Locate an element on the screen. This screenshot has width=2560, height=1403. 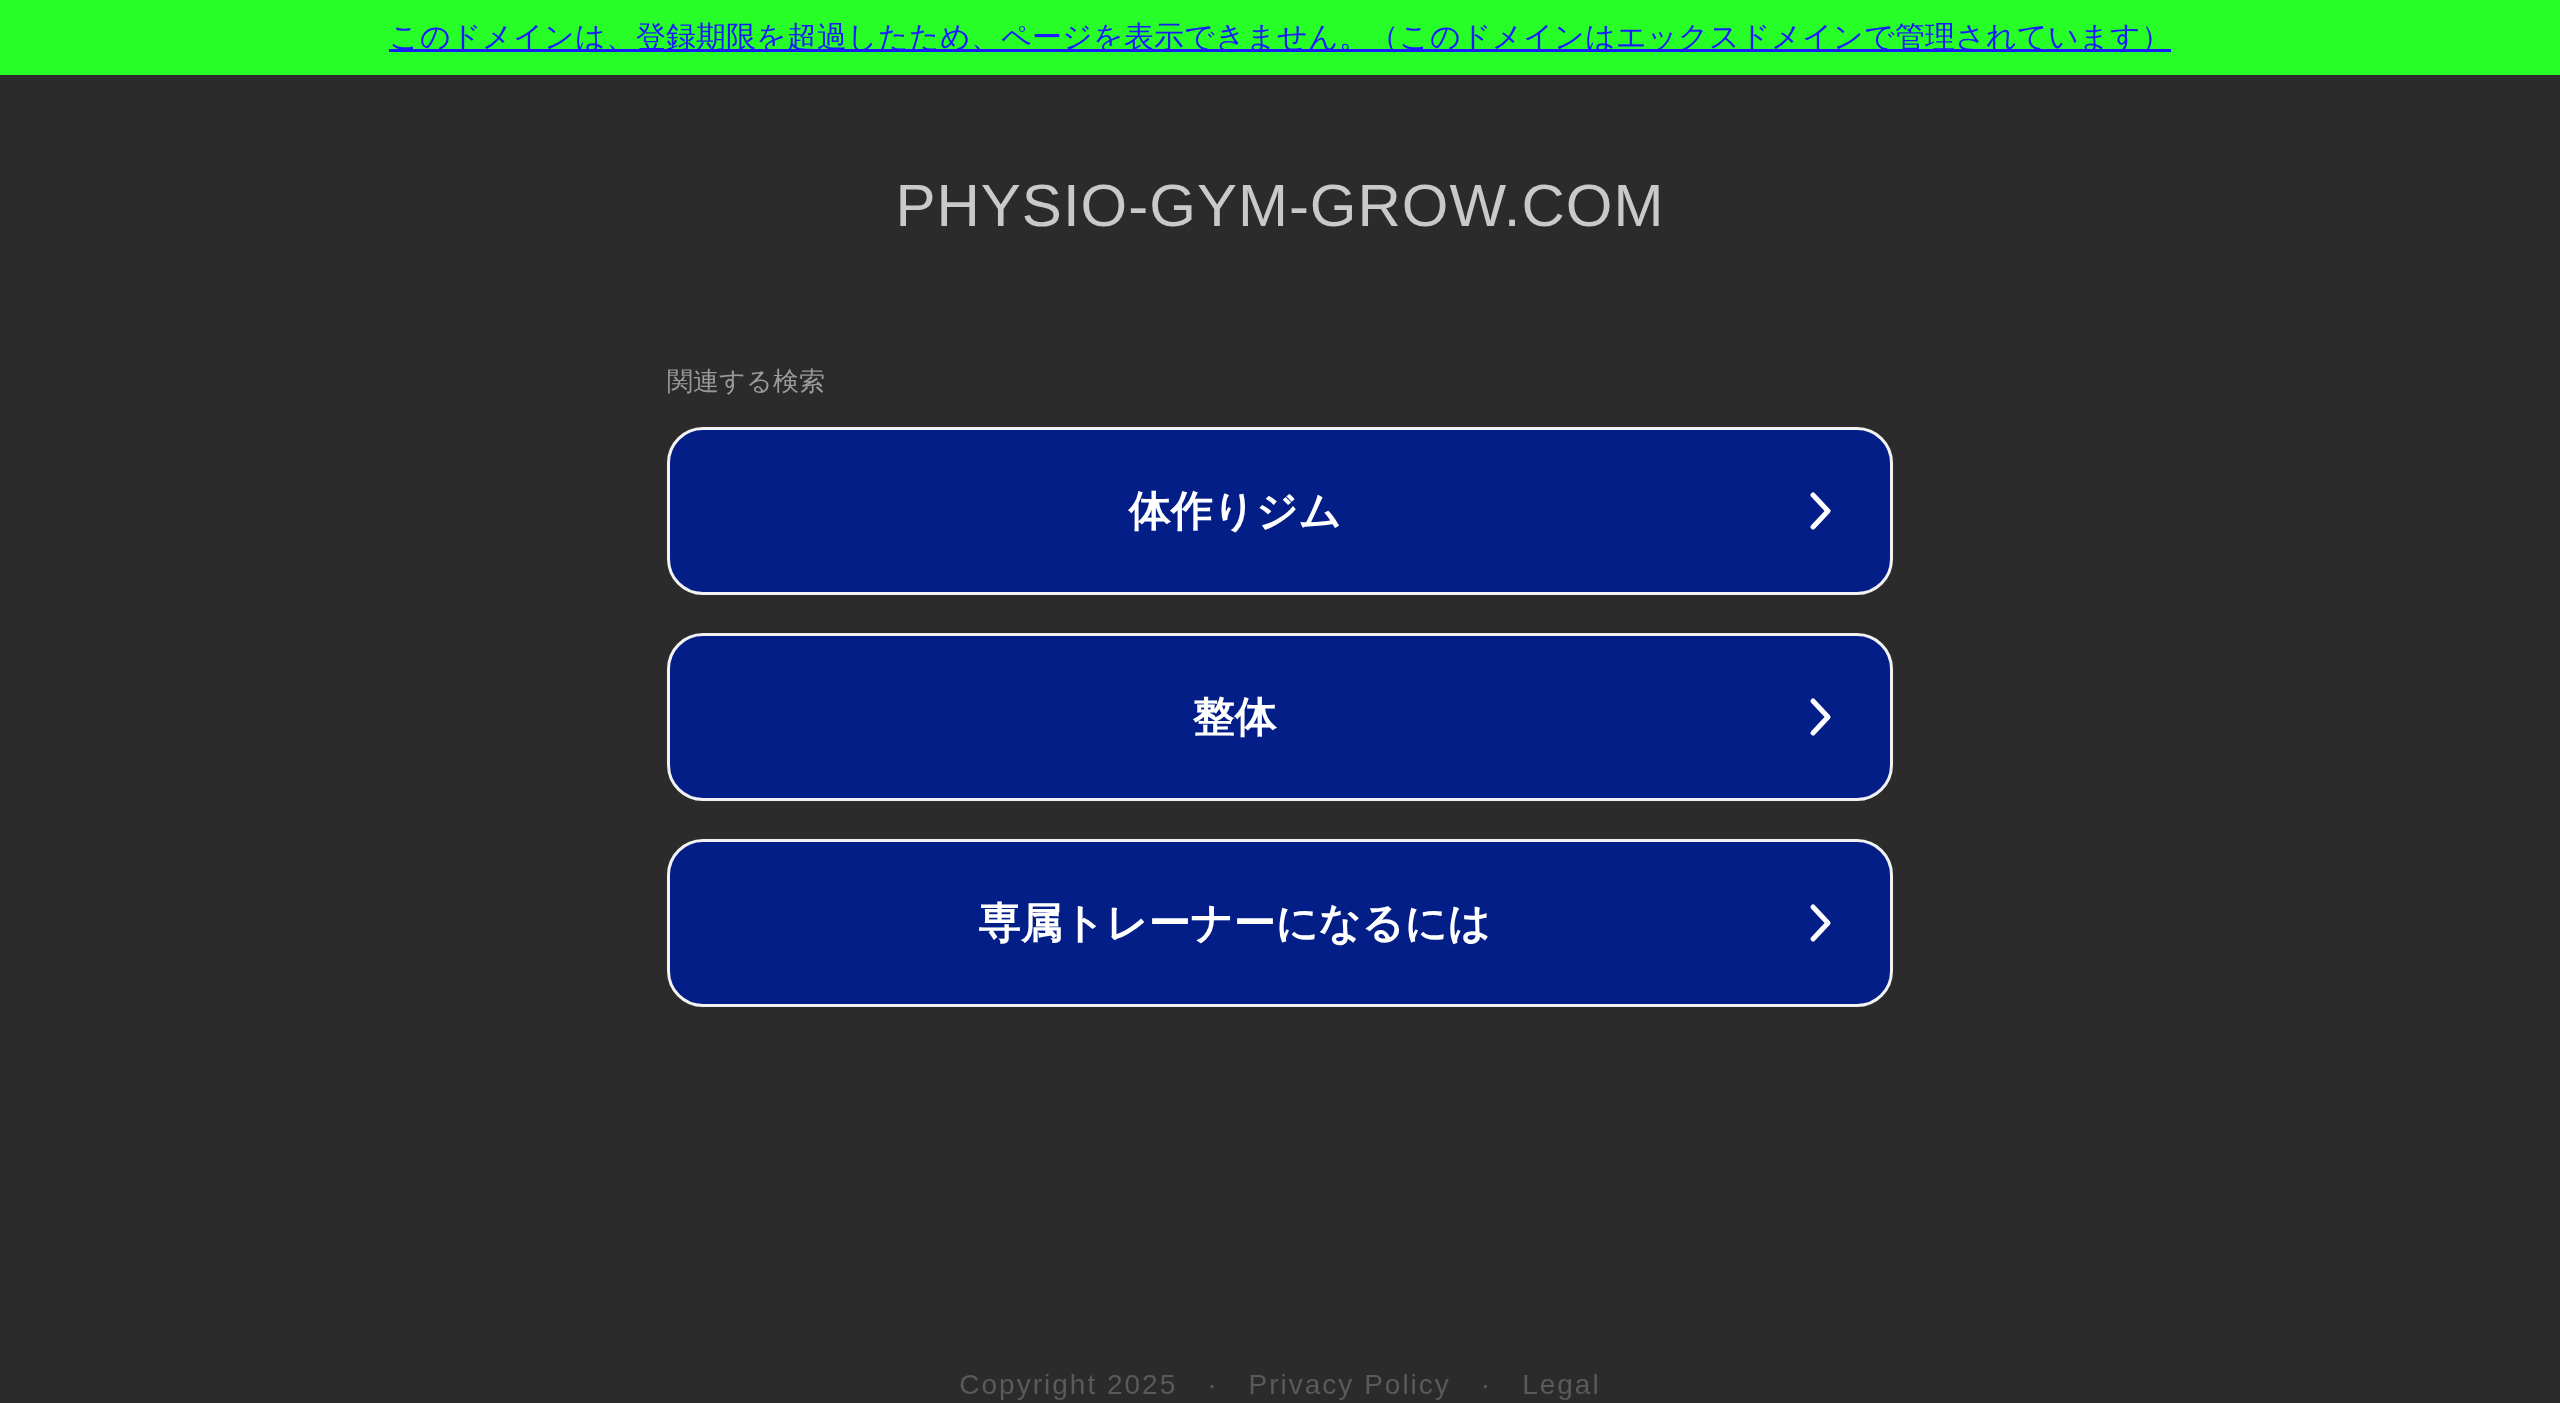
chevron-right-icon is located at coordinates (1821, 511).